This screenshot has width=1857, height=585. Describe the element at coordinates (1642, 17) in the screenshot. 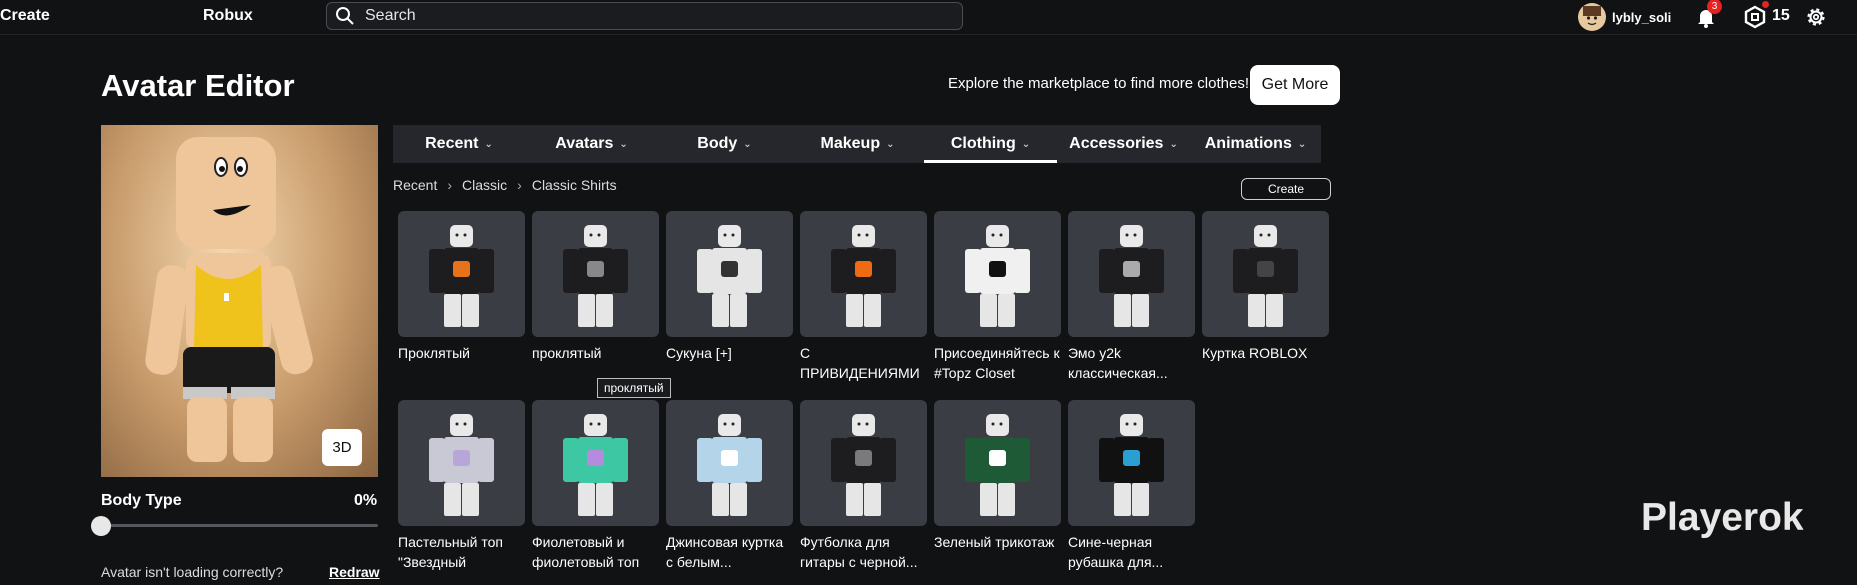

I see `username: lybly_soli` at that location.